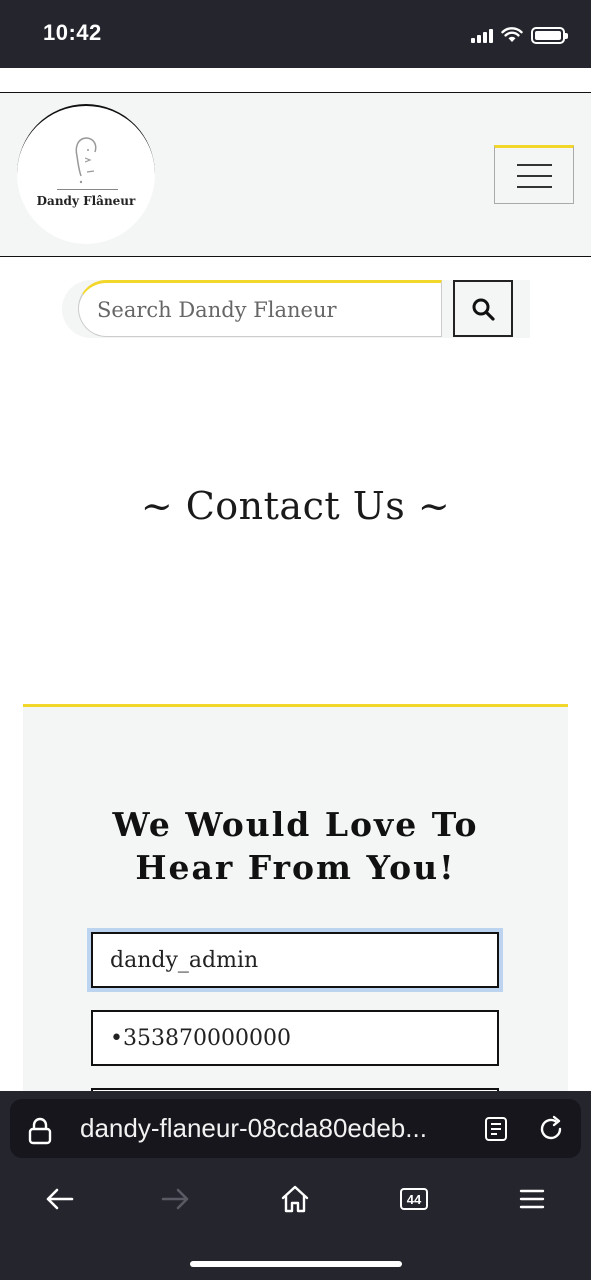 This screenshot has height=1280, width=591. Describe the element at coordinates (86, 201) in the screenshot. I see `logo-text: Dandy Flâneur` at that location.